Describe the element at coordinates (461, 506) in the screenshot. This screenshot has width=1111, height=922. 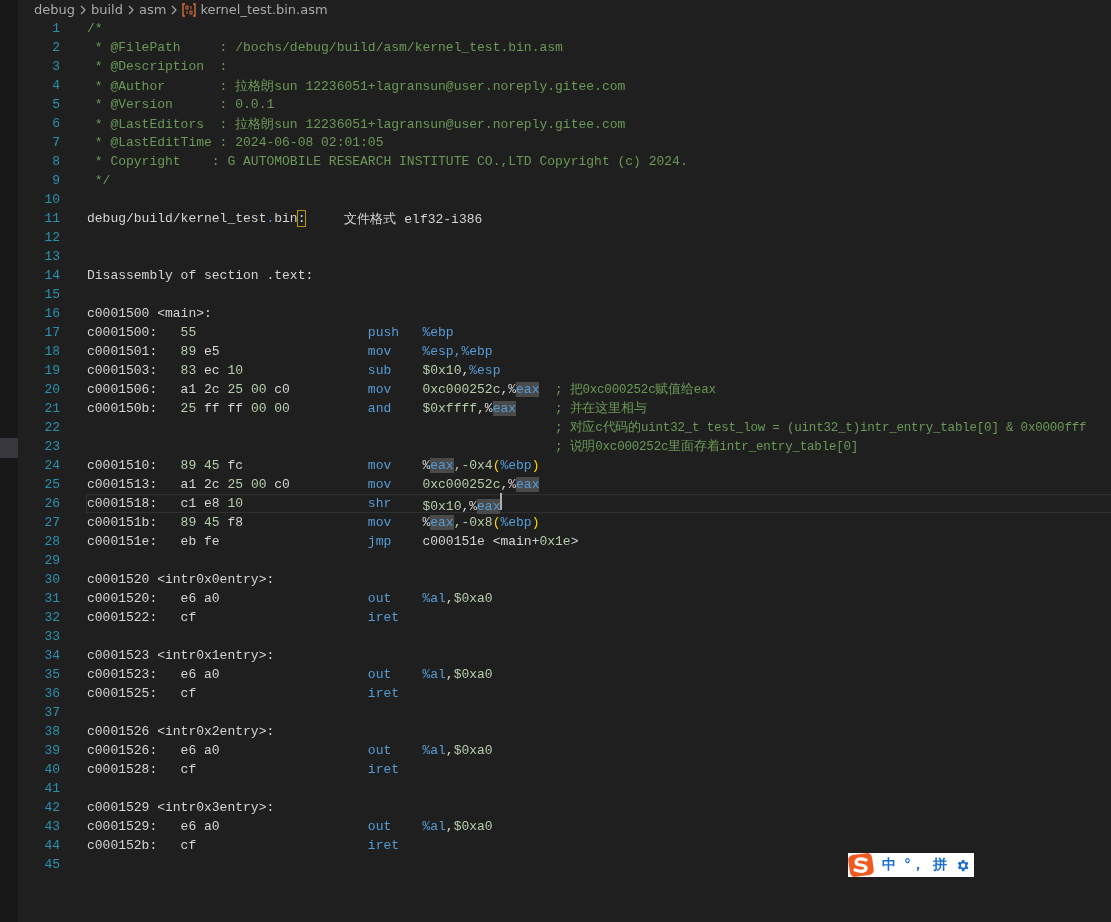
I see `code-operands: $0x10,%eax` at that location.